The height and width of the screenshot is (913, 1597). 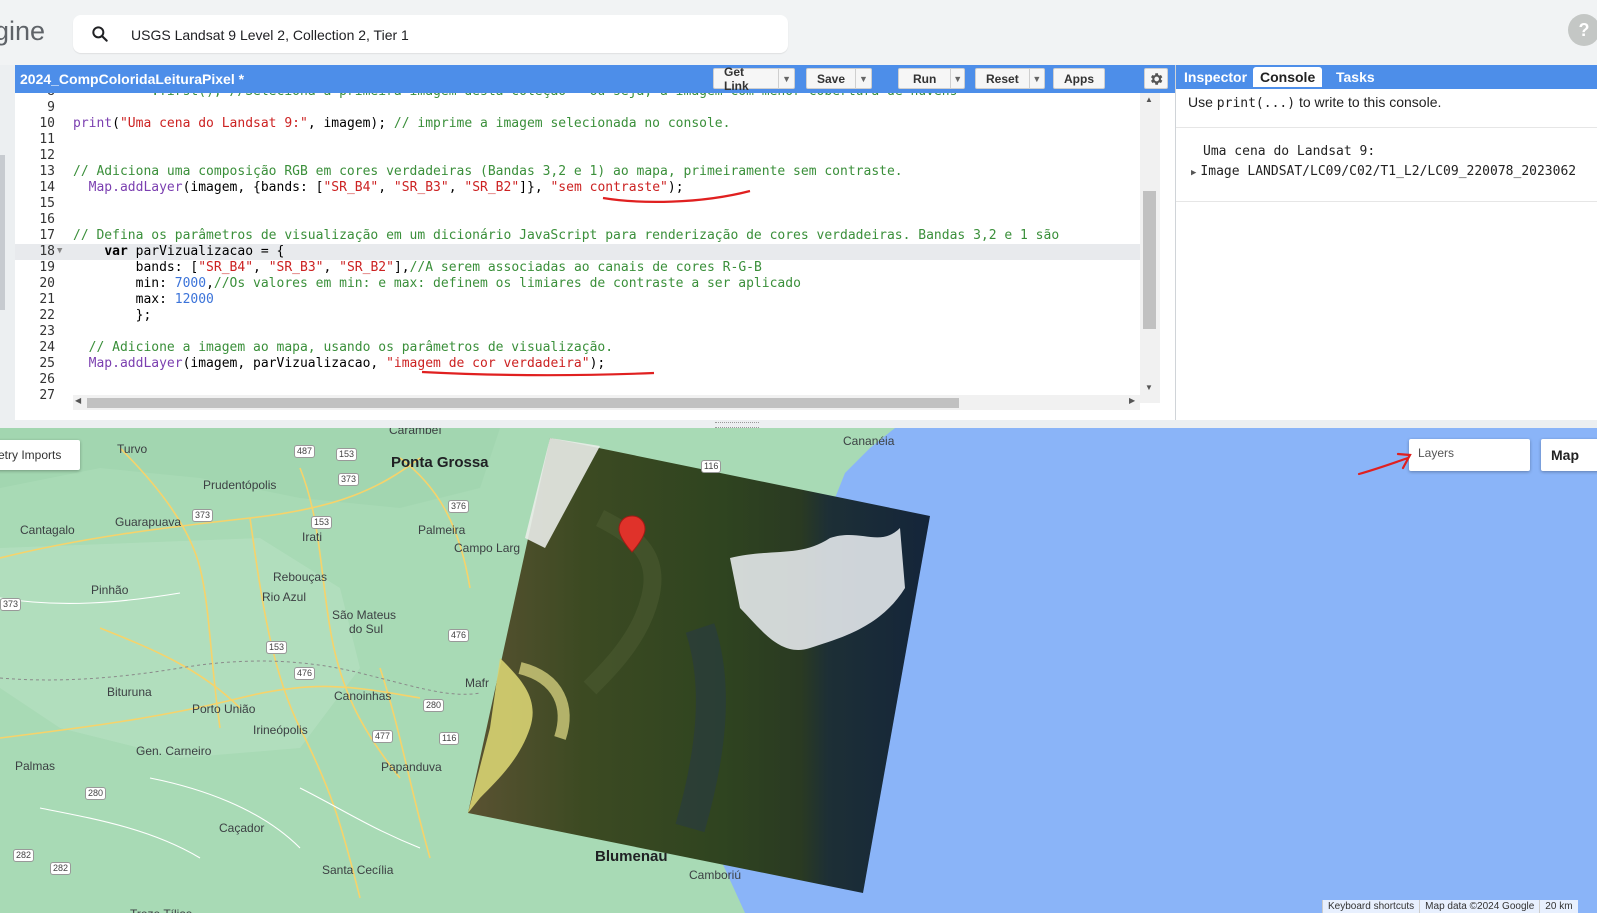 What do you see at coordinates (587, 300) in the screenshot?
I see `code-line: 21 max: 12000` at bounding box center [587, 300].